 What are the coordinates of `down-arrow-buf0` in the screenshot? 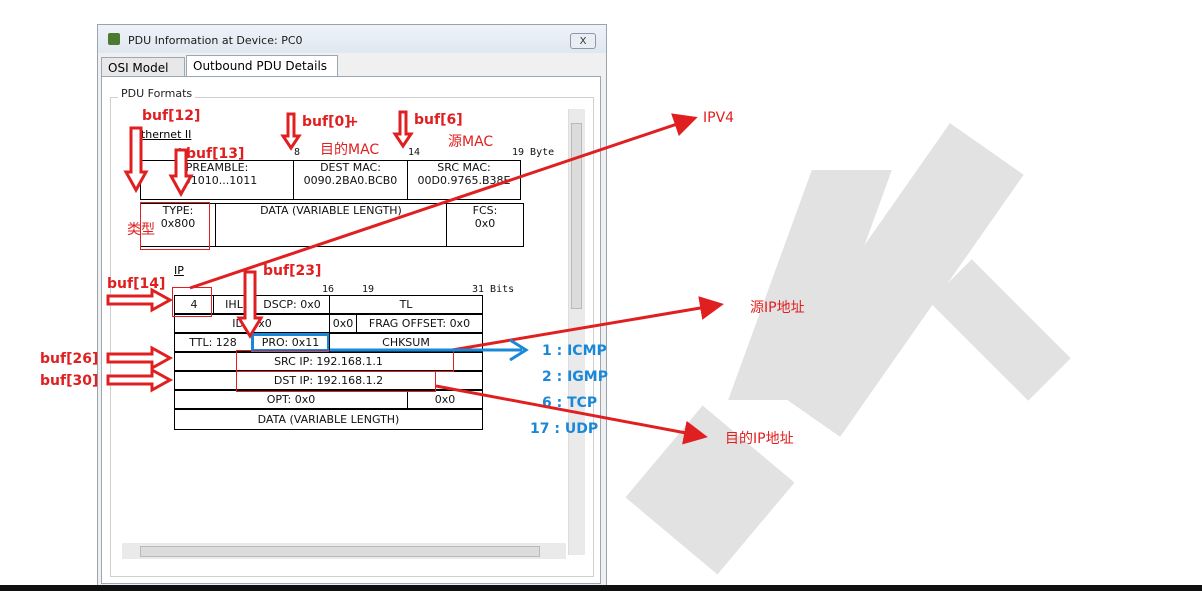 It's located at (291, 131).